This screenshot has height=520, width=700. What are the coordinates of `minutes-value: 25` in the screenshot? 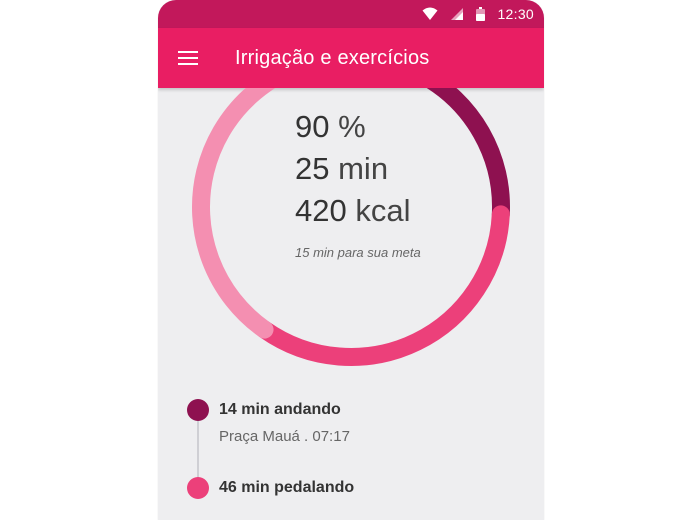 It's located at (312, 168).